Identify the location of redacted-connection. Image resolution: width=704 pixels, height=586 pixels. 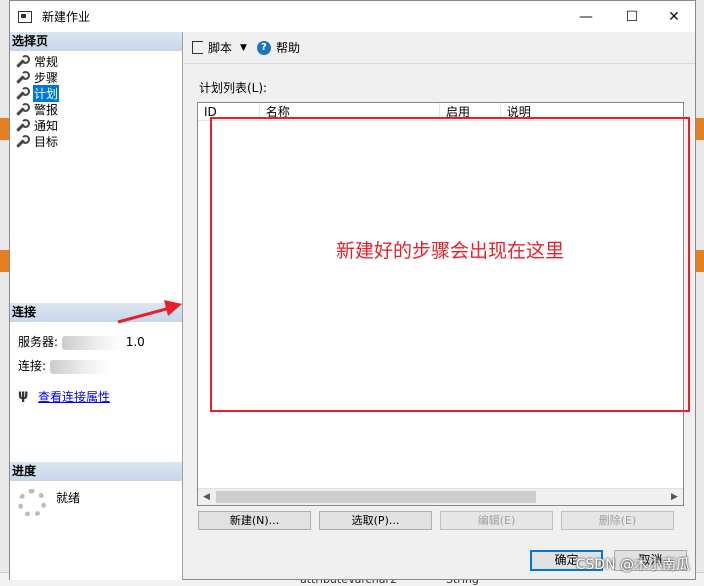
(79, 366).